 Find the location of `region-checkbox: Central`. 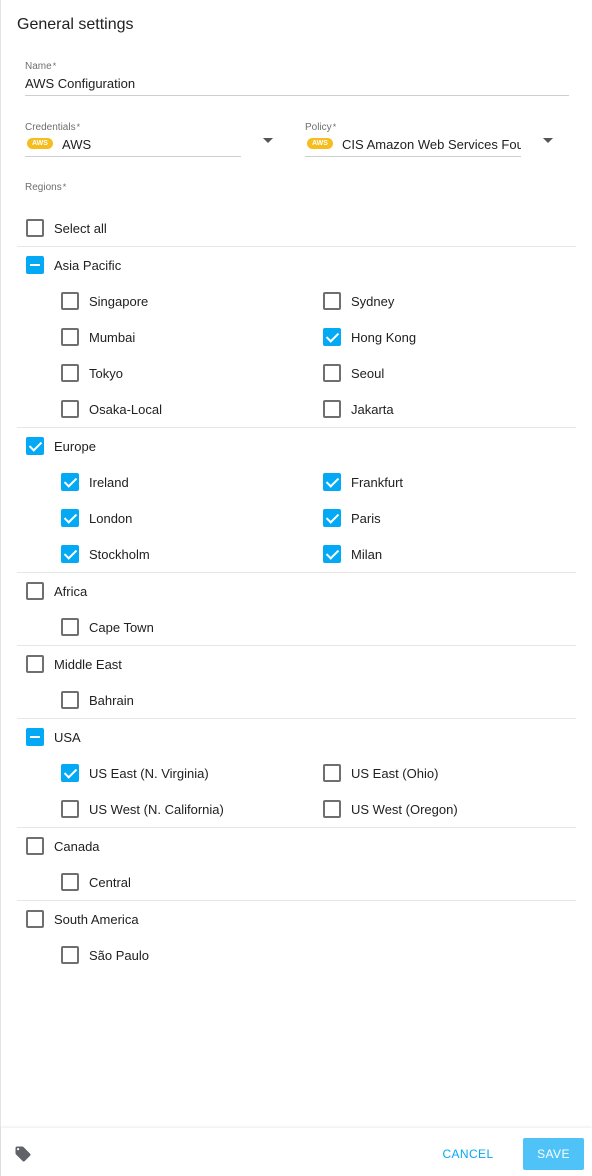

region-checkbox: Central is located at coordinates (96, 882).